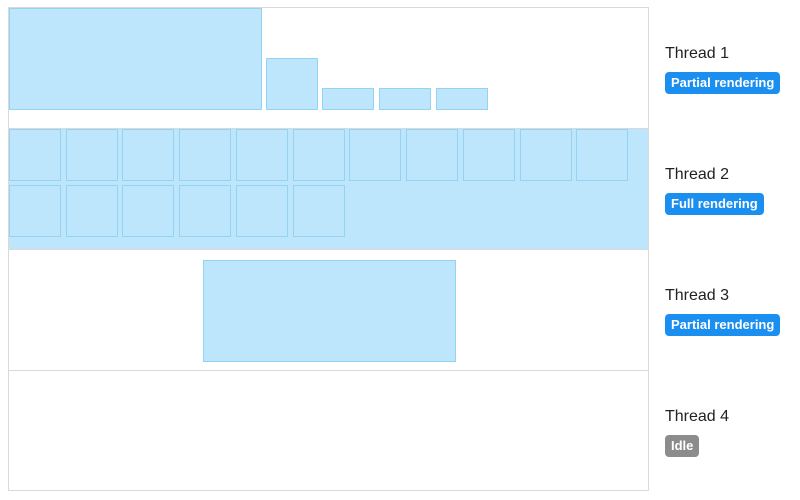 The height and width of the screenshot is (500, 800). Describe the element at coordinates (723, 83) in the screenshot. I see `thread-1-status-badge: Partial rendering` at that location.